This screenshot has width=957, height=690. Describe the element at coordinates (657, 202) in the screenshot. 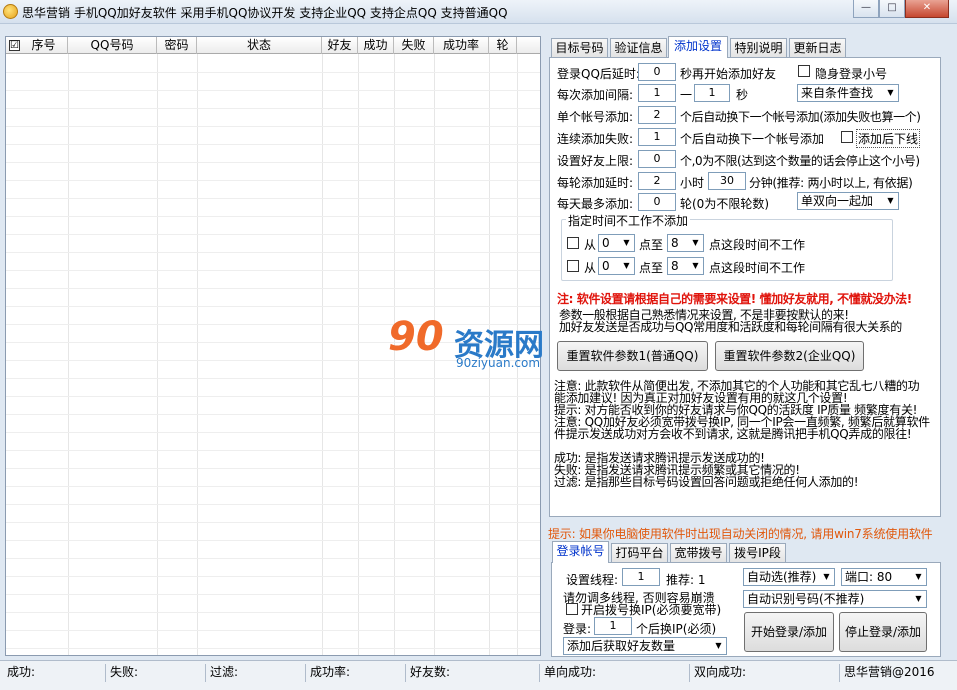

I see `daily-max-input: 0` at that location.